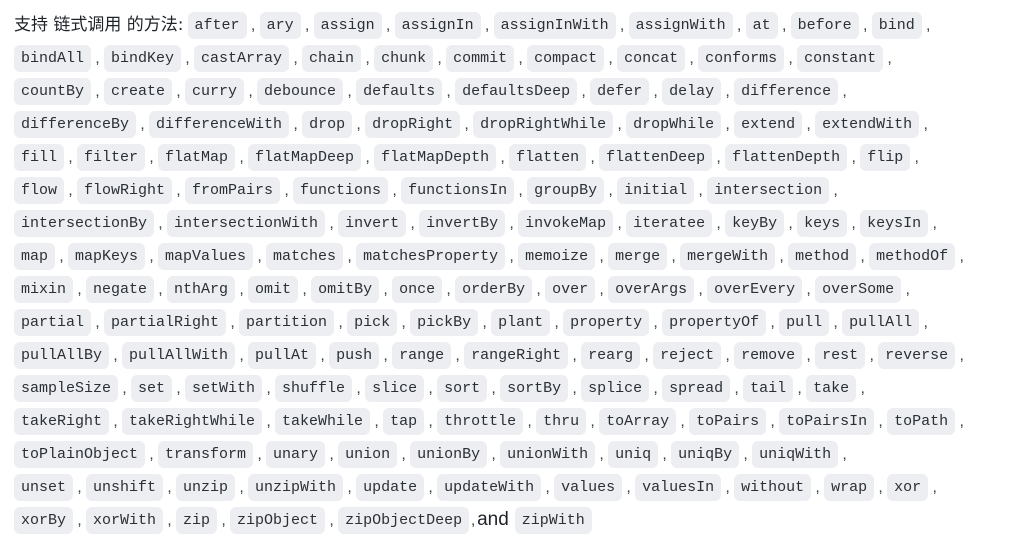  I want to click on method-code-reject: reject, so click(687, 356).